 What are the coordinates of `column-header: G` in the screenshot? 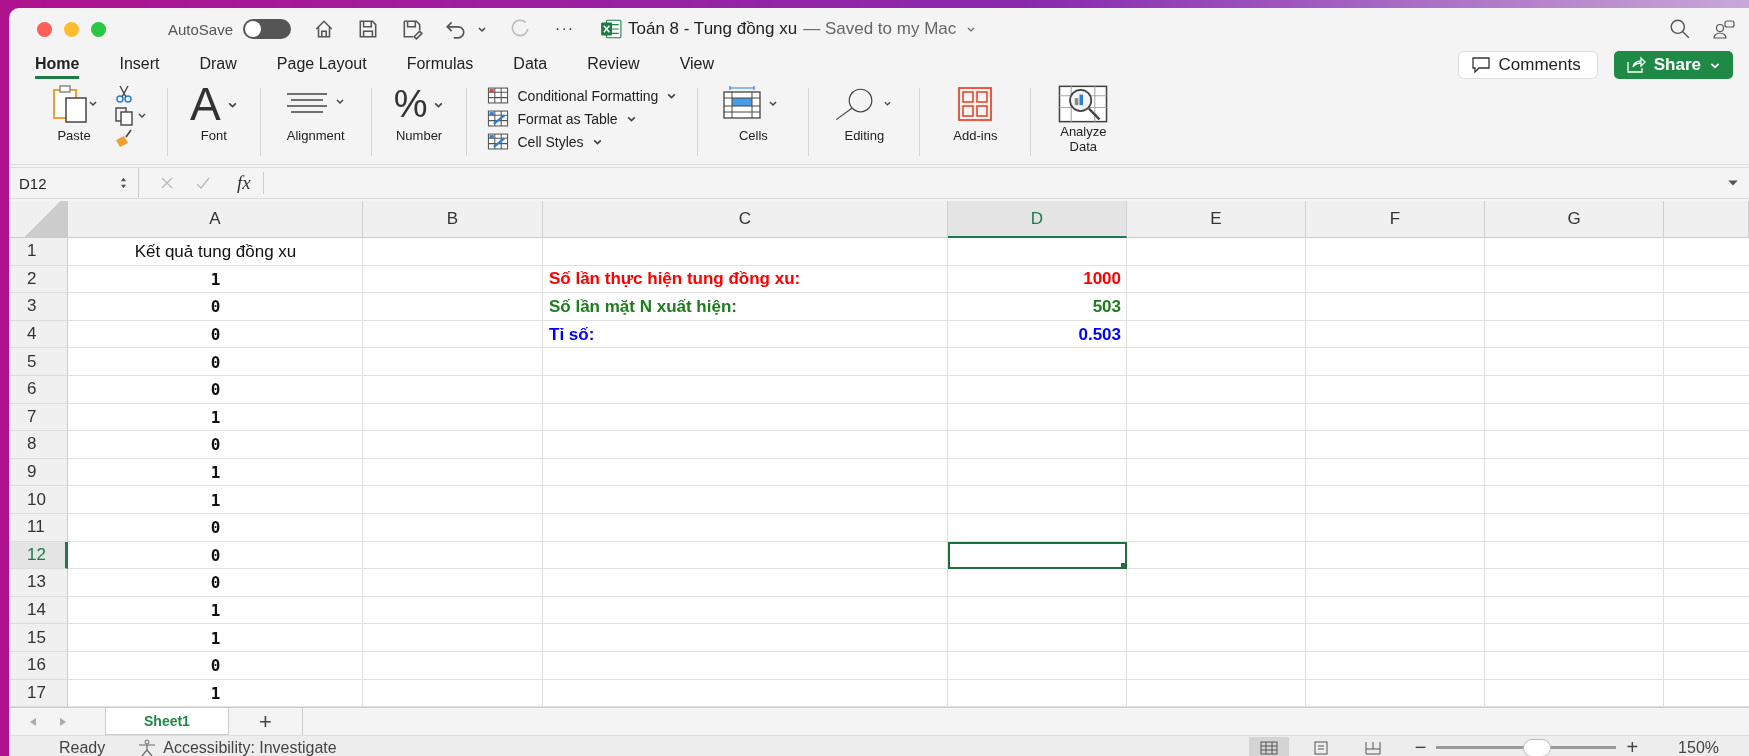 It's located at (1574, 219).